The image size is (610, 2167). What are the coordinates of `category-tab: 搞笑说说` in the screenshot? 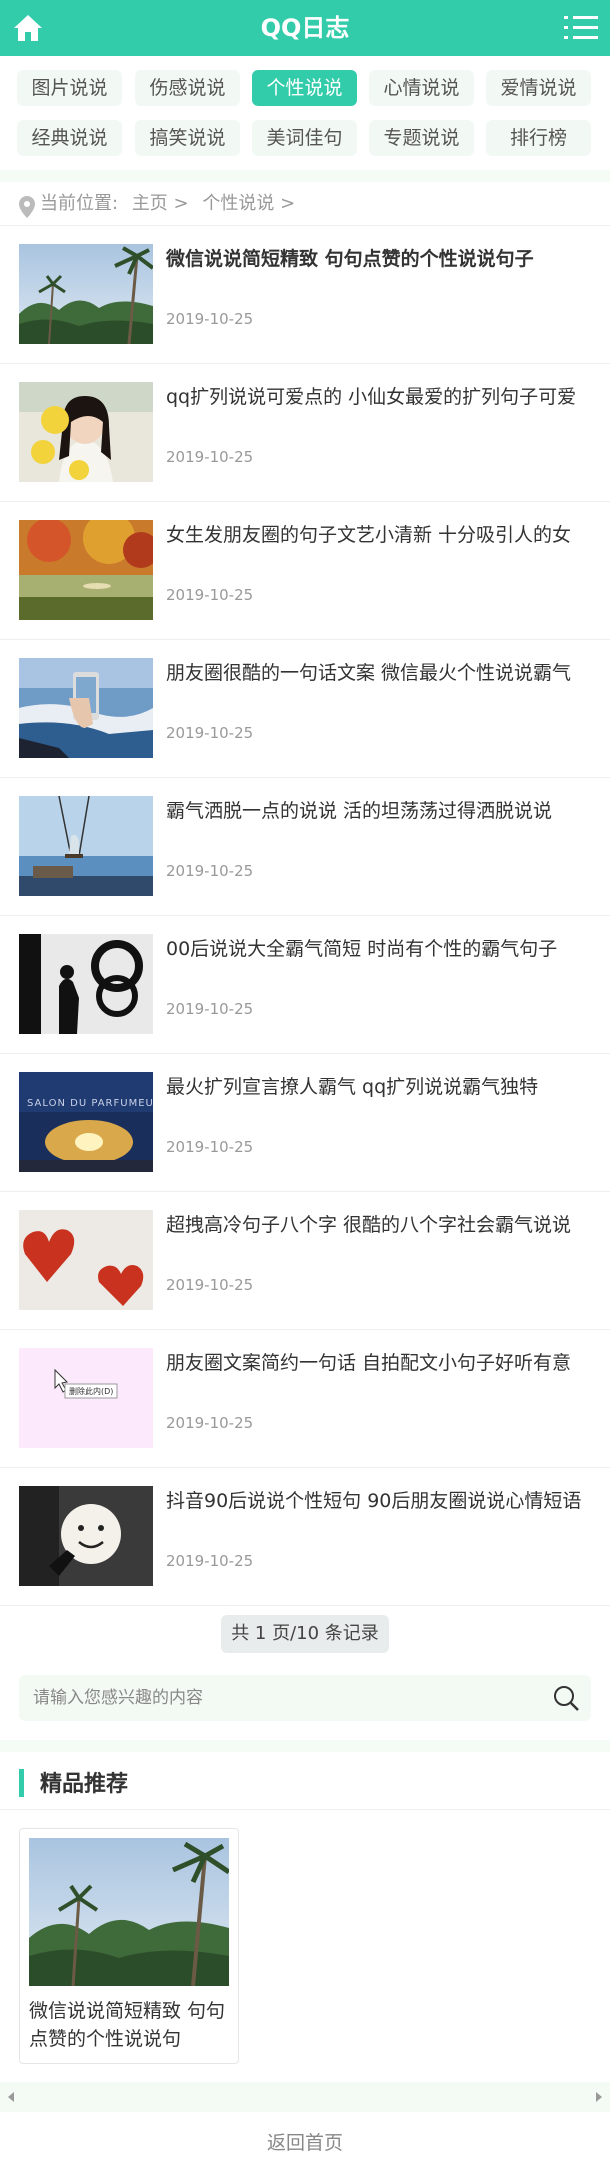 It's located at (187, 138).